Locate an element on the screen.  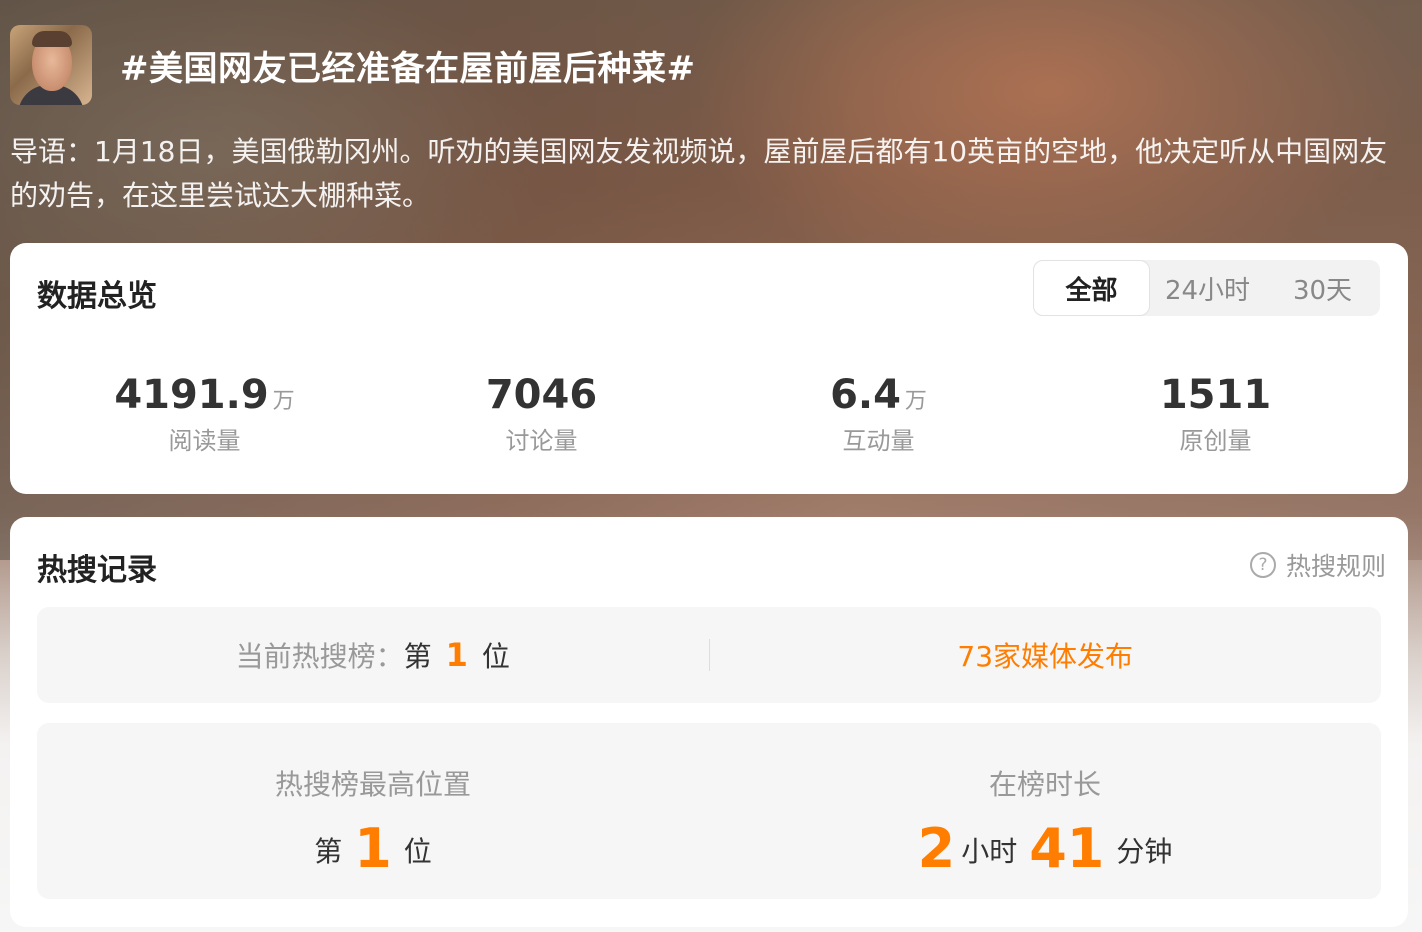
stat-value: 1511 is located at coordinates (1215, 395).